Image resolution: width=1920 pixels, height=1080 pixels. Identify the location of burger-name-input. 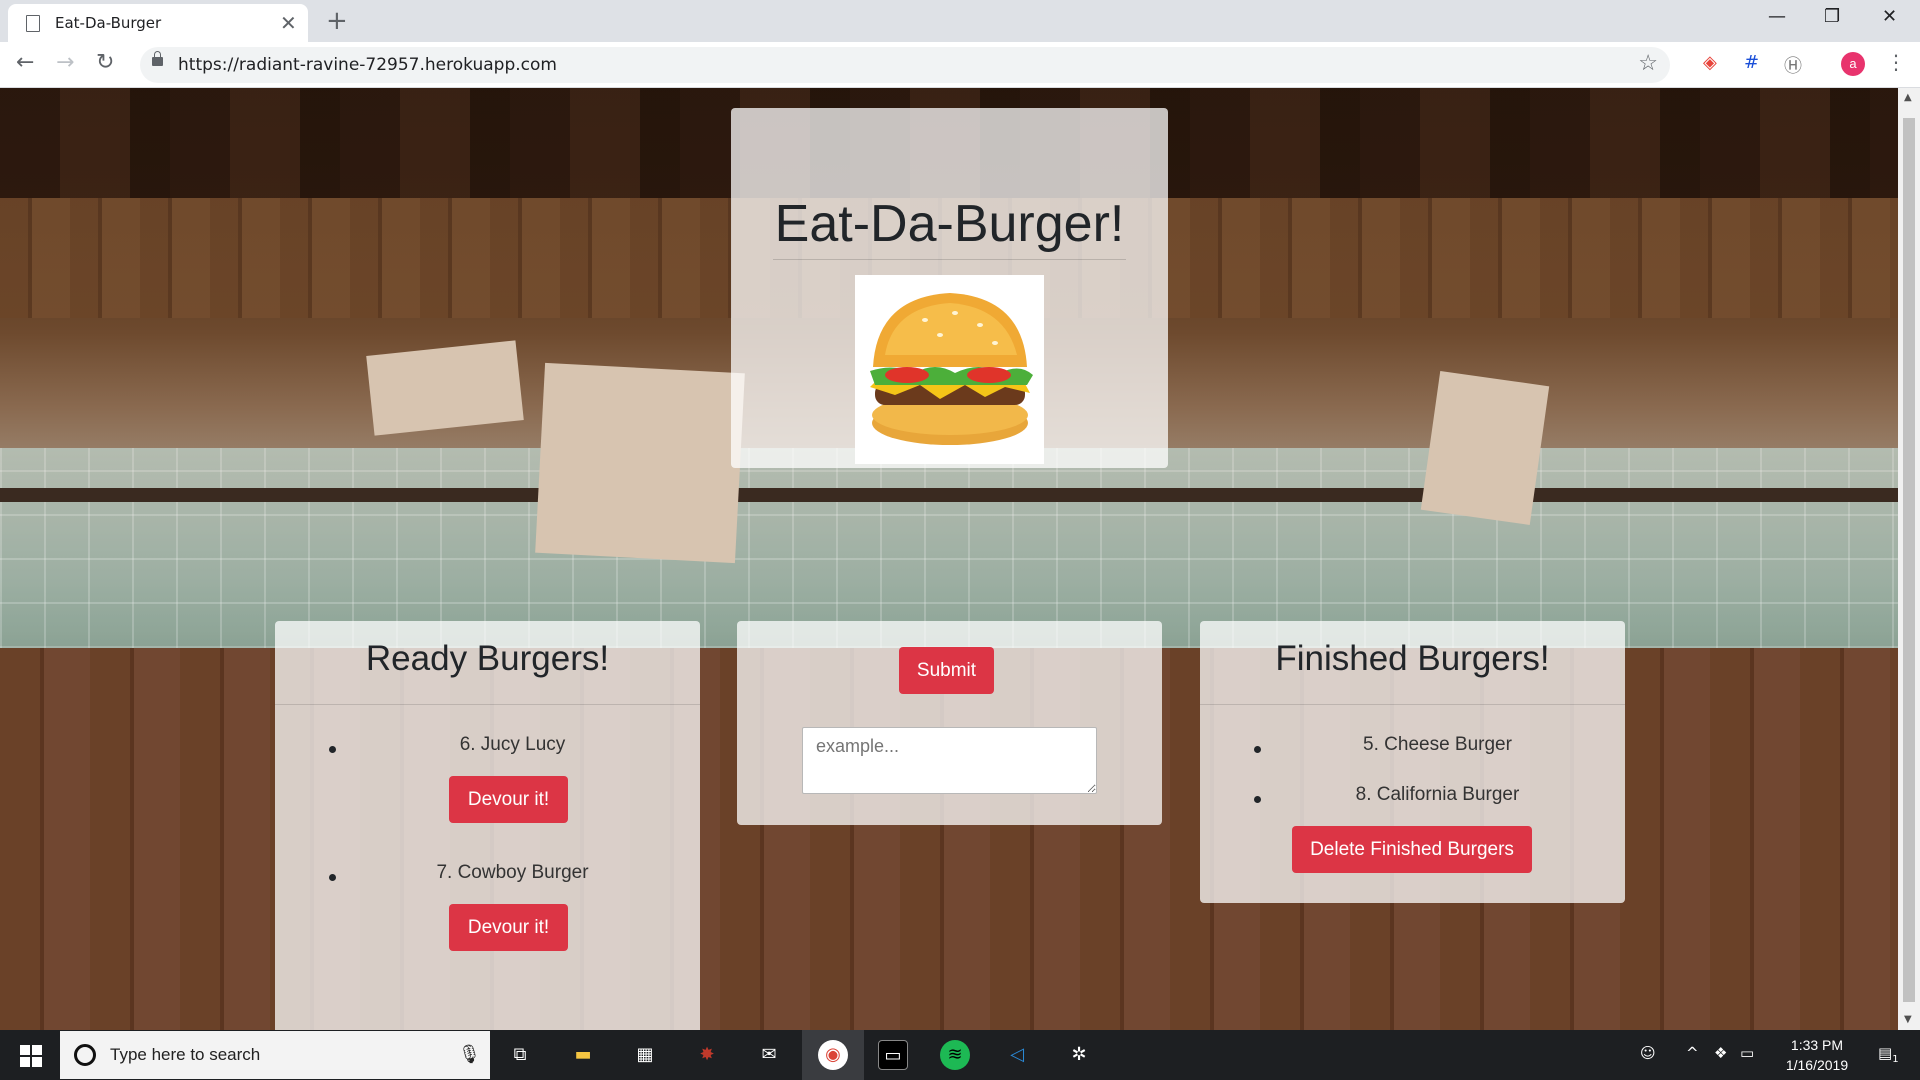
(949, 760).